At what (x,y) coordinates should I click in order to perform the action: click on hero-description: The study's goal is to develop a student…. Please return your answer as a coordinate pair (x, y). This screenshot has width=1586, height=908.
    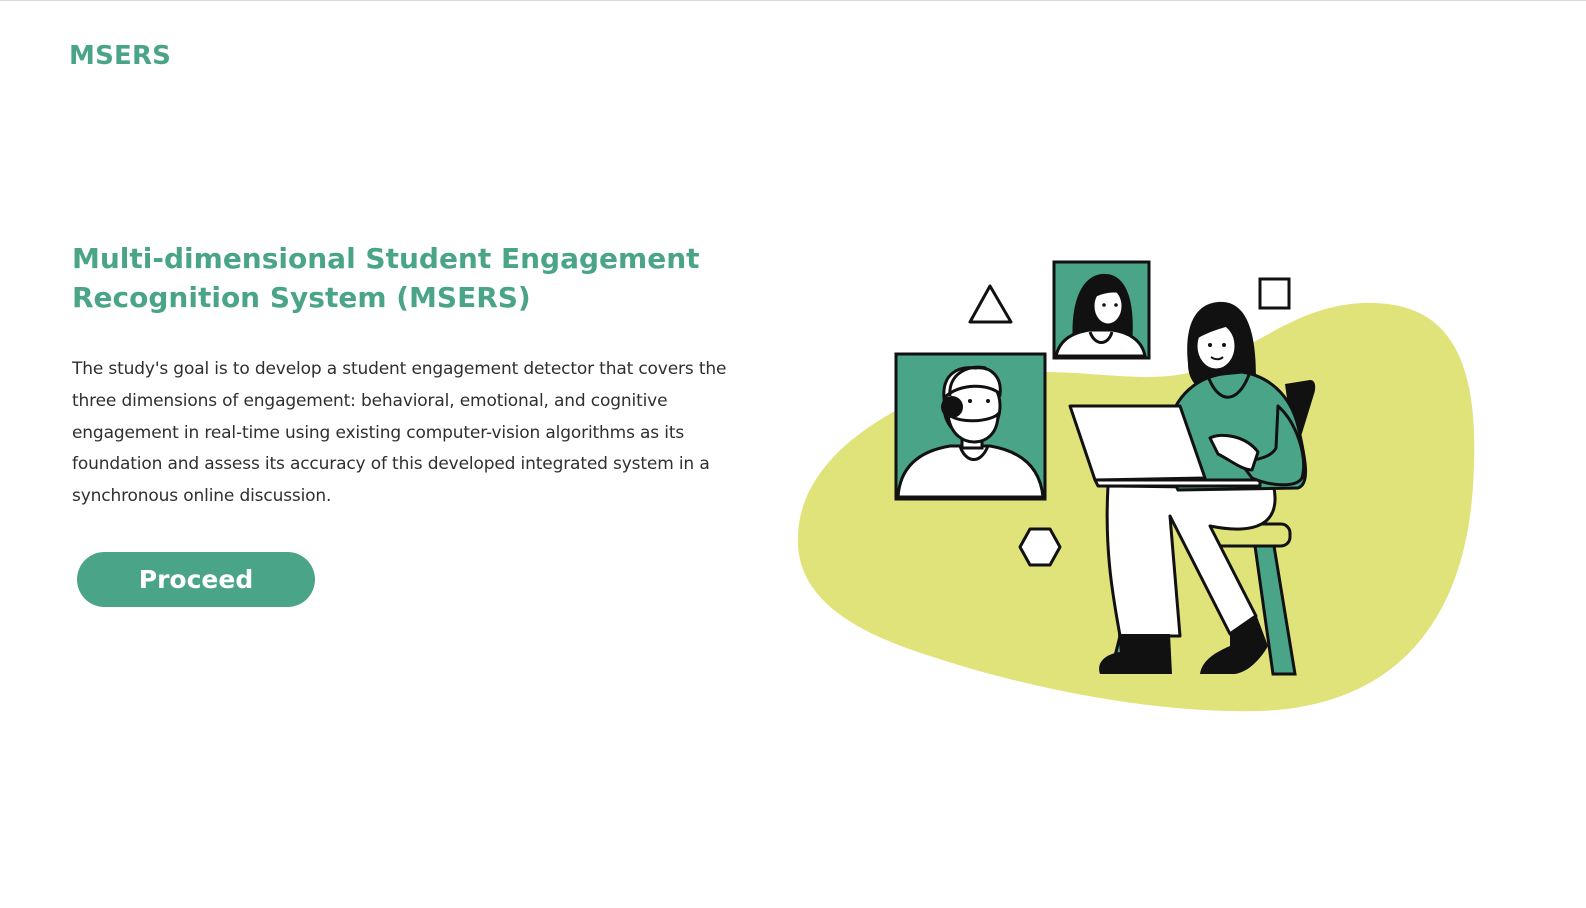
    Looking at the image, I should click on (399, 433).